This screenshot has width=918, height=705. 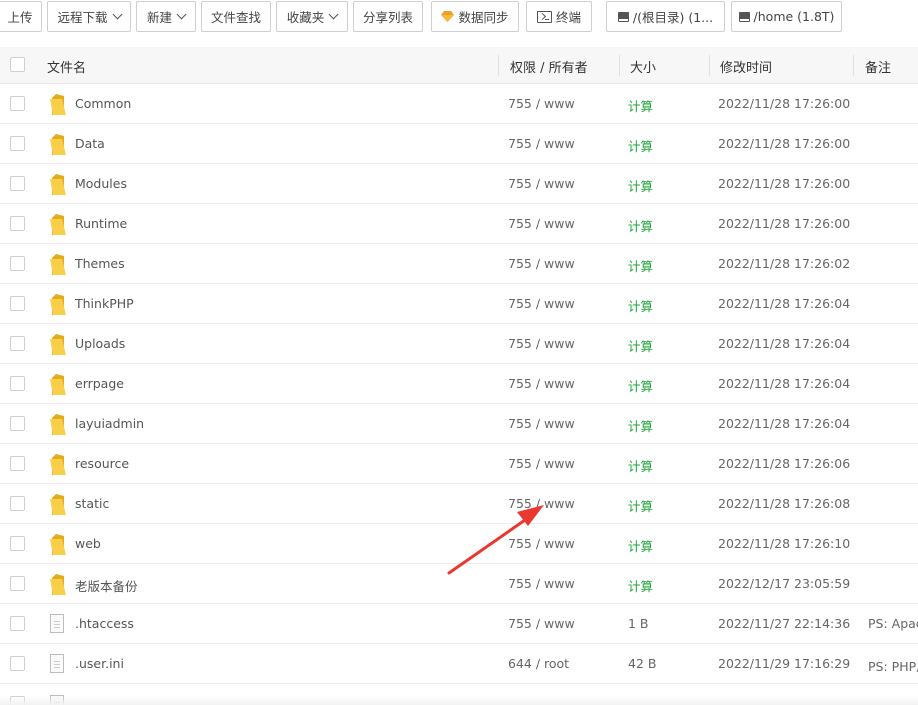 What do you see at coordinates (459, 144) in the screenshot?
I see `table-row: Data 755 / www 计算 2022/11/28 17:26:00` at bounding box center [459, 144].